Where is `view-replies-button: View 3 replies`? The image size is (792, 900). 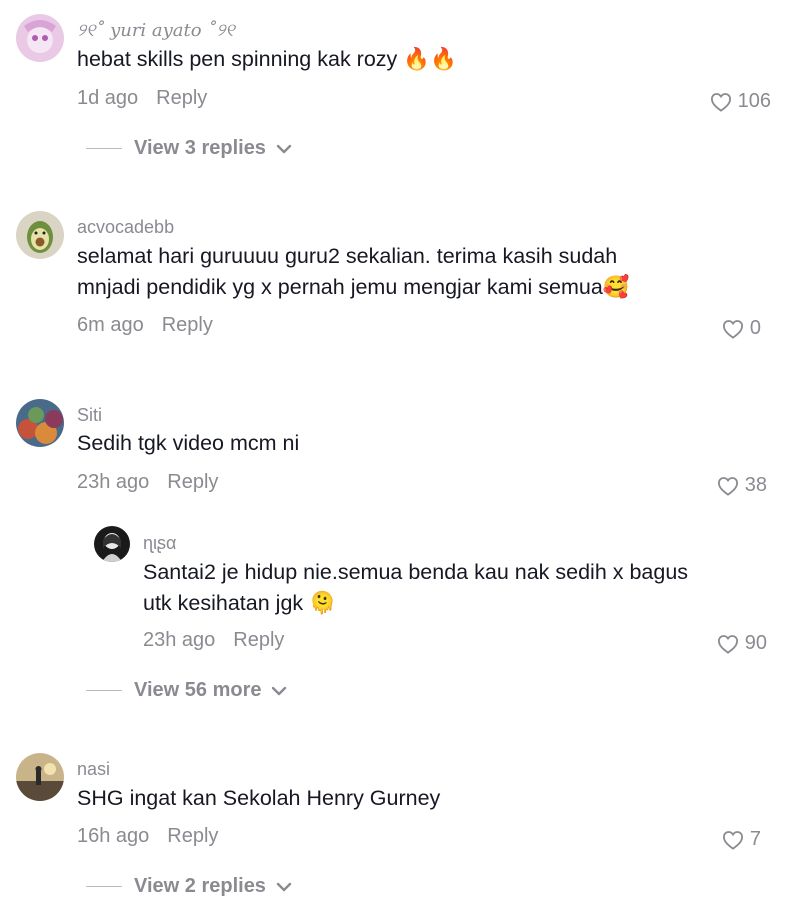 view-replies-button: View 3 replies is located at coordinates (189, 148).